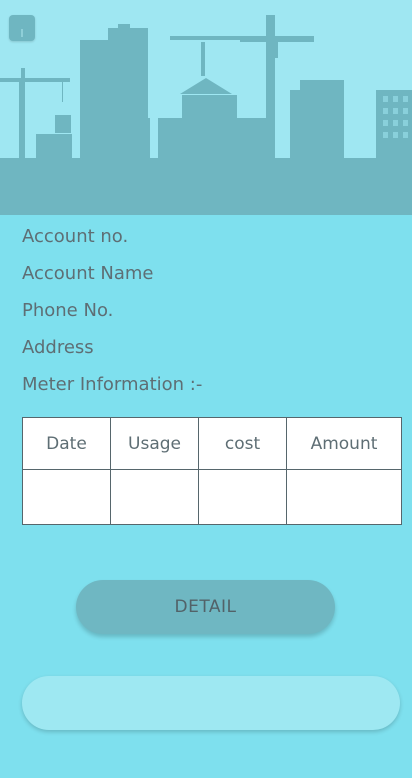 The height and width of the screenshot is (778, 412). I want to click on meter-table: Date Usage cost Amount, so click(212, 471).